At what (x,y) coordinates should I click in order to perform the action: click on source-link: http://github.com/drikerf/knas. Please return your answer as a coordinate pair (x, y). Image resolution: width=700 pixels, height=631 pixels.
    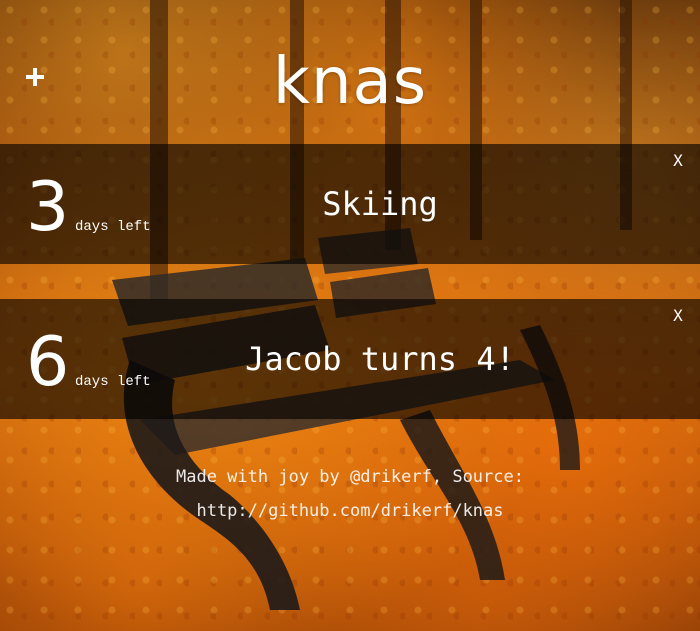
    Looking at the image, I should click on (349, 511).